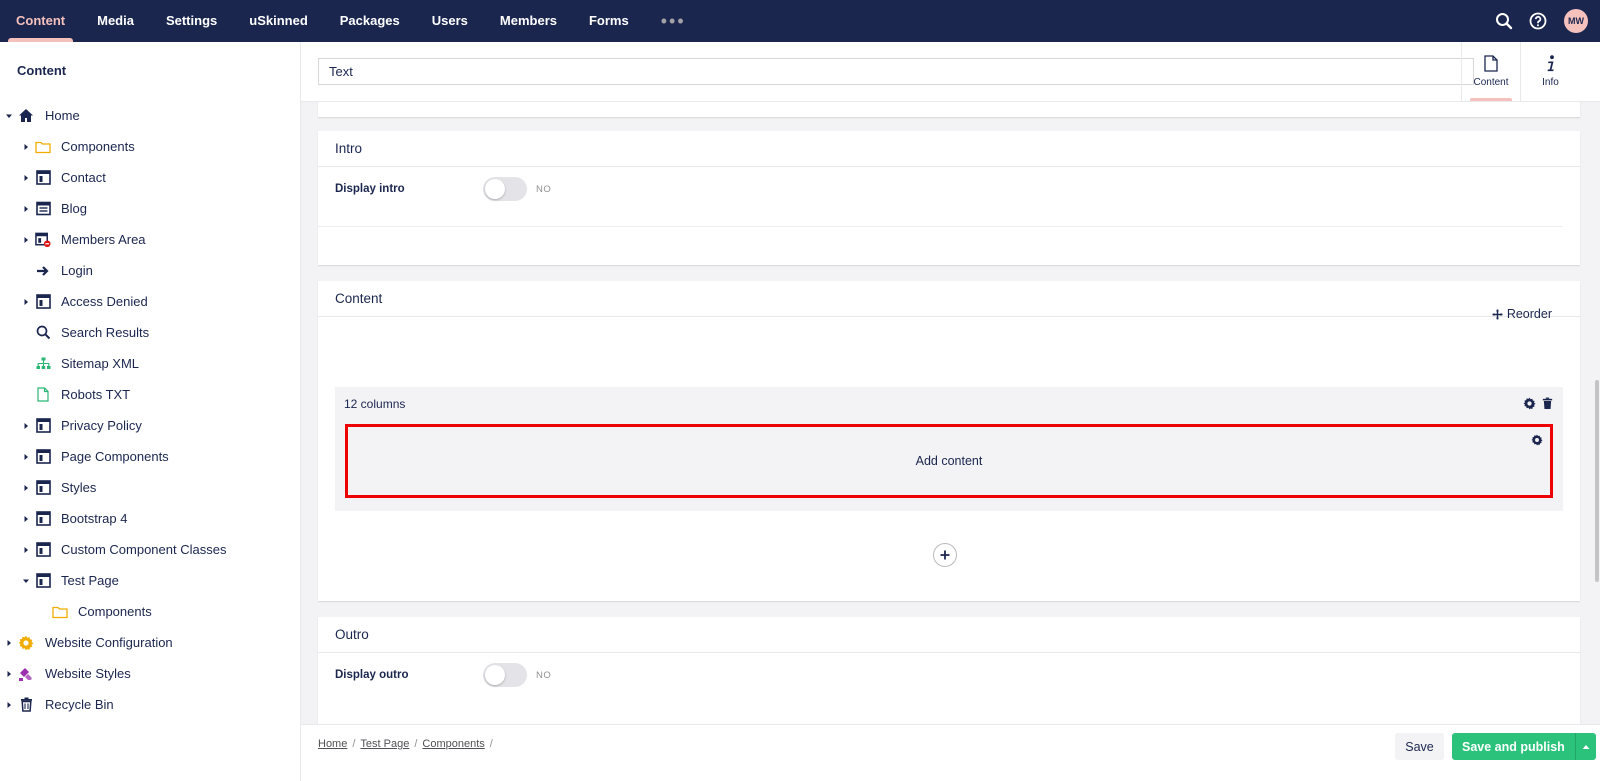  I want to click on tree-item-privacy-policy: Privacy Policy, so click(150, 425).